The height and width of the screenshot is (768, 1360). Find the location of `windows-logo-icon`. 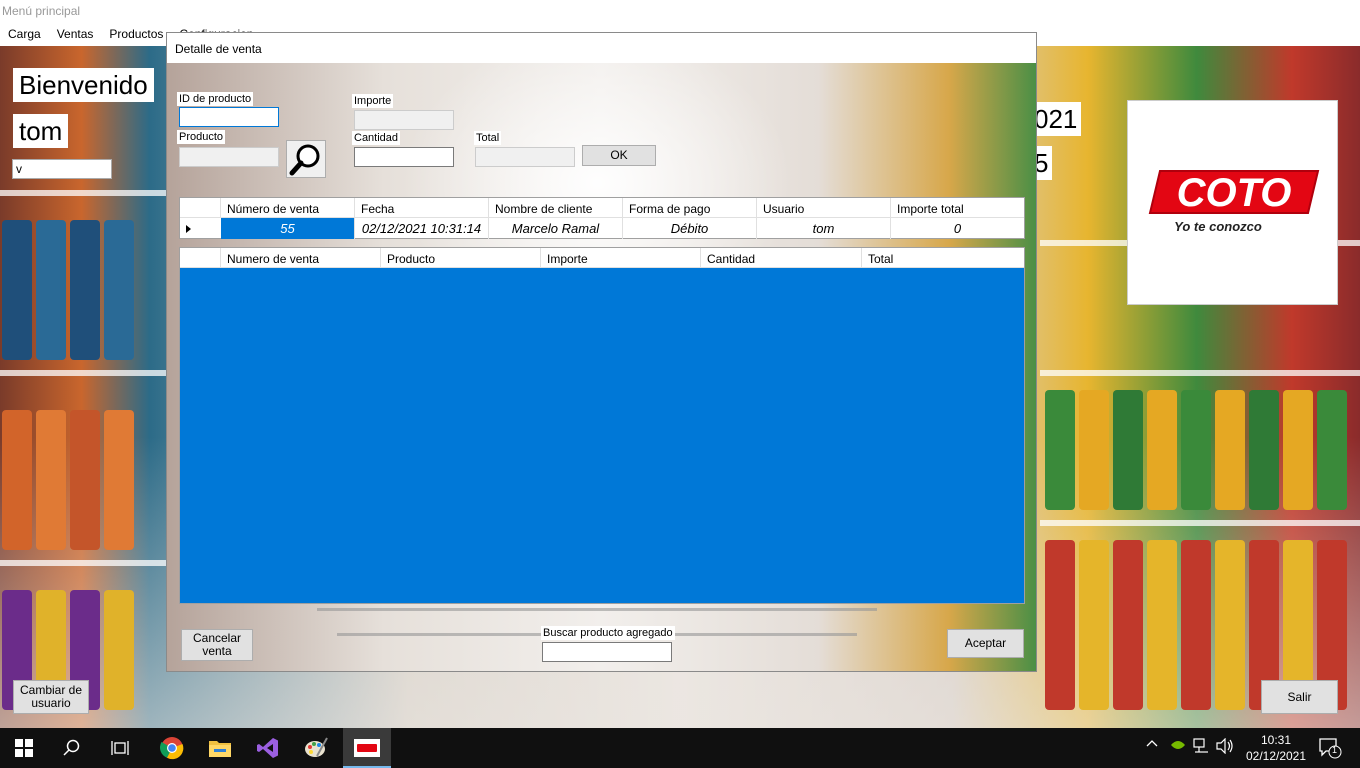

windows-logo-icon is located at coordinates (24, 748).